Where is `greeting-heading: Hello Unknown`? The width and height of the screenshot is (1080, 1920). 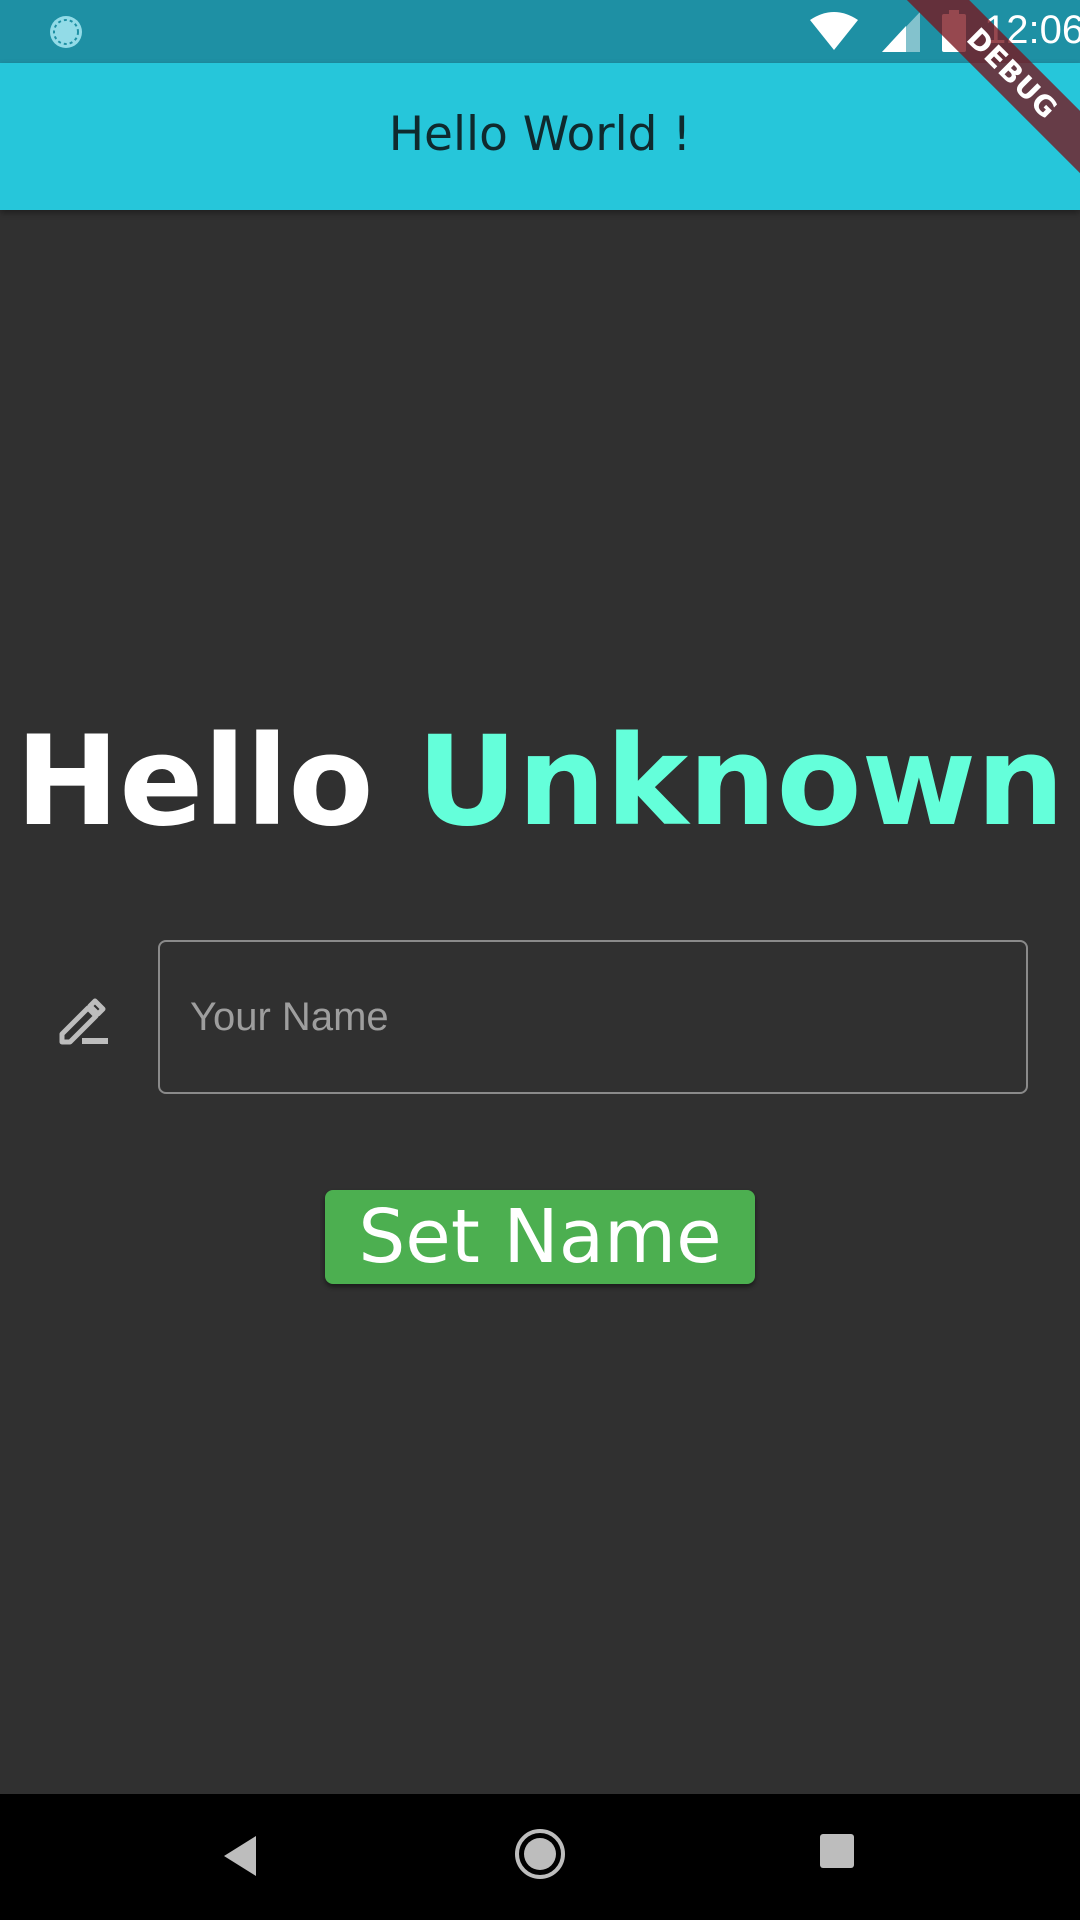 greeting-heading: Hello Unknown is located at coordinates (540, 782).